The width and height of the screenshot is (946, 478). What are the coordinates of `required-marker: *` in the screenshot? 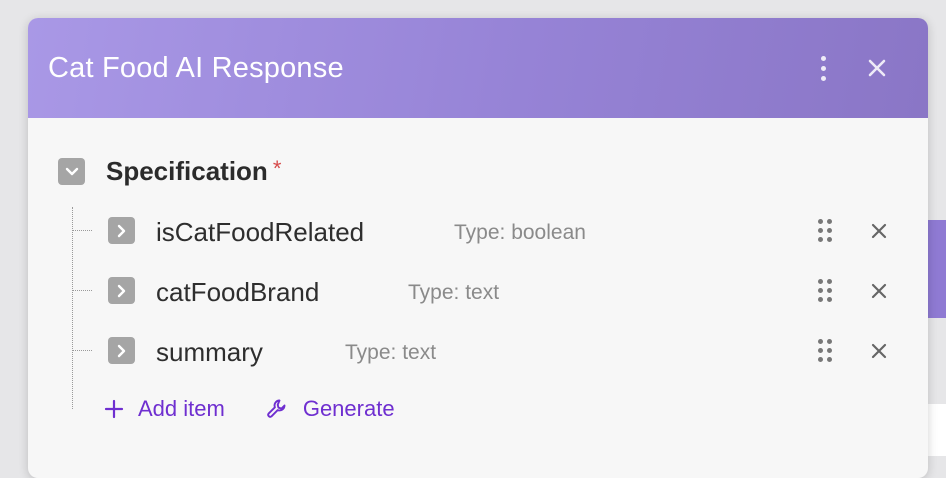 It's located at (277, 168).